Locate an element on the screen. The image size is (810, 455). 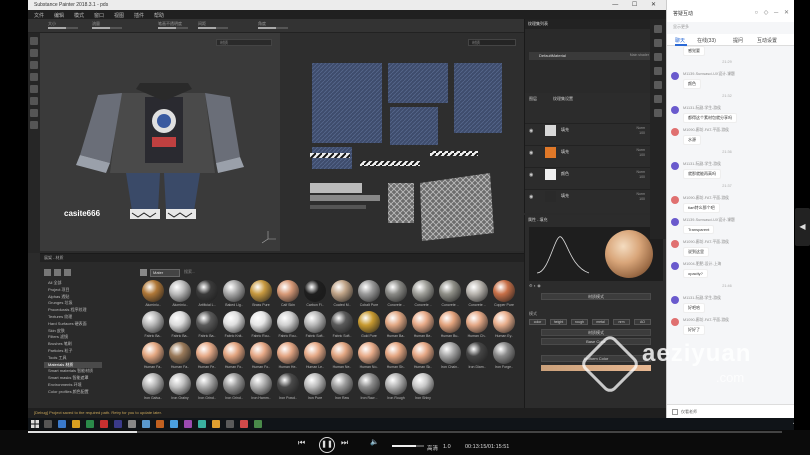
material-thumbnail: Gold Pure is located at coordinates (369, 327).